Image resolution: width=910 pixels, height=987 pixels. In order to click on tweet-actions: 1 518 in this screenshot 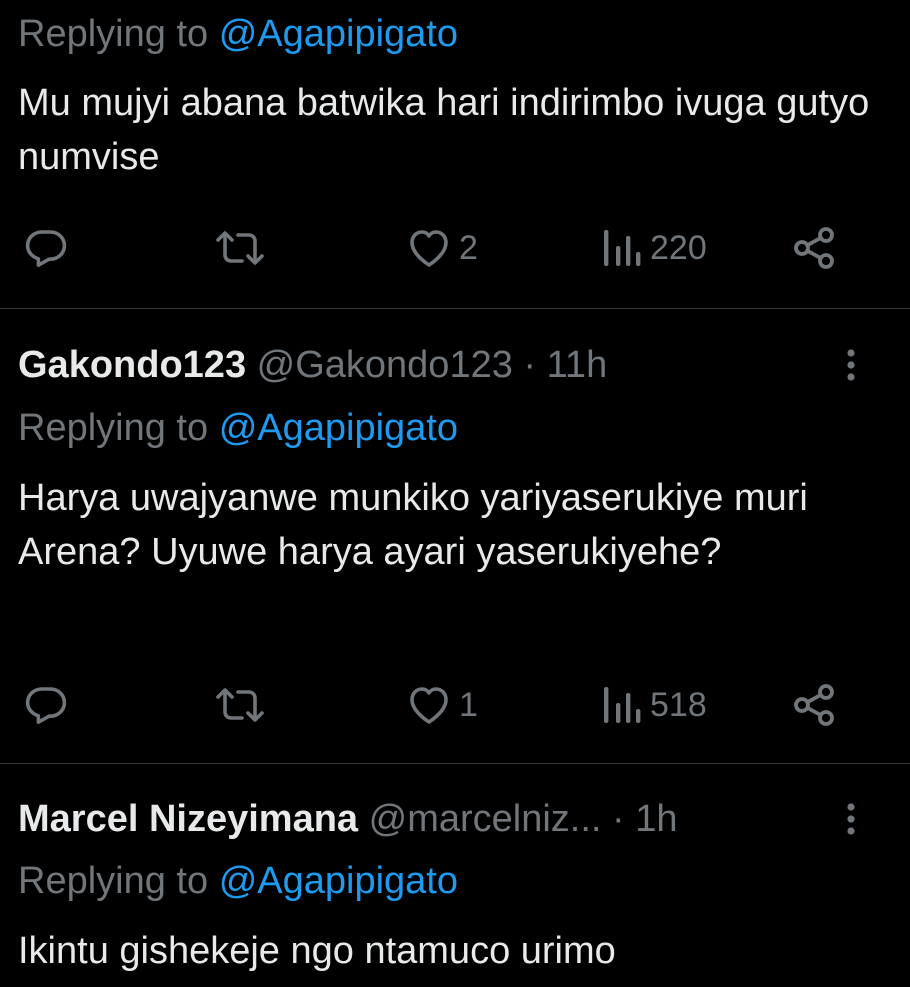, I will do `click(455, 705)`.